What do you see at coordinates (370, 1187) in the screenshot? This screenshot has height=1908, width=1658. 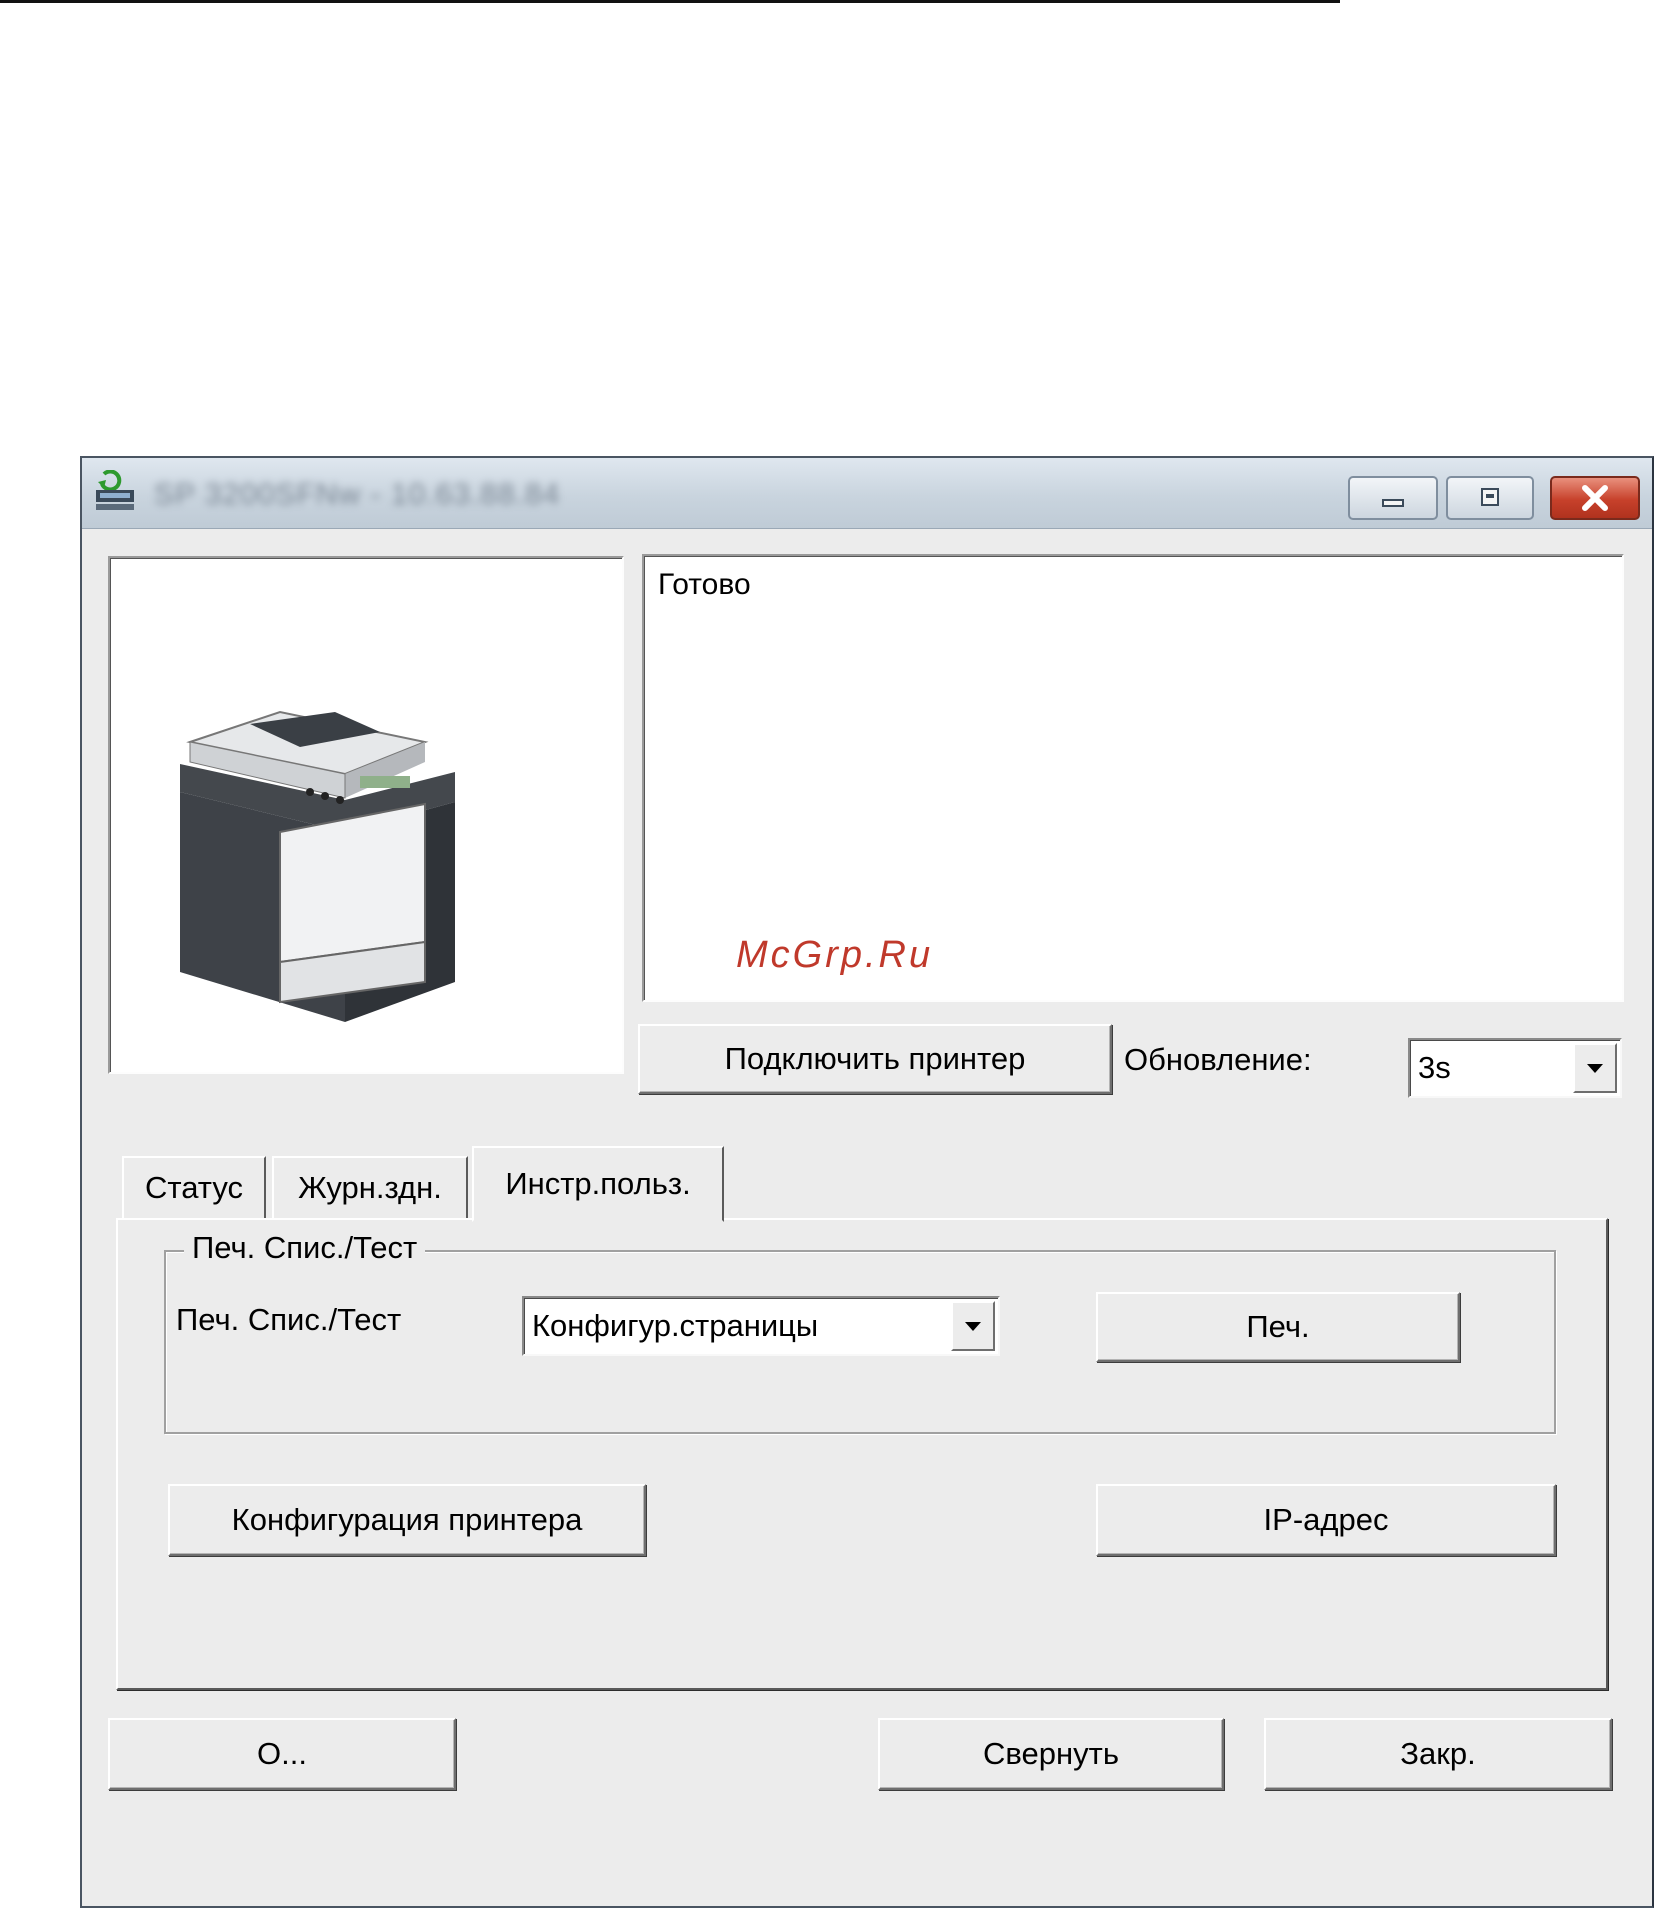 I see `tab-job-log: Журн.здн.` at bounding box center [370, 1187].